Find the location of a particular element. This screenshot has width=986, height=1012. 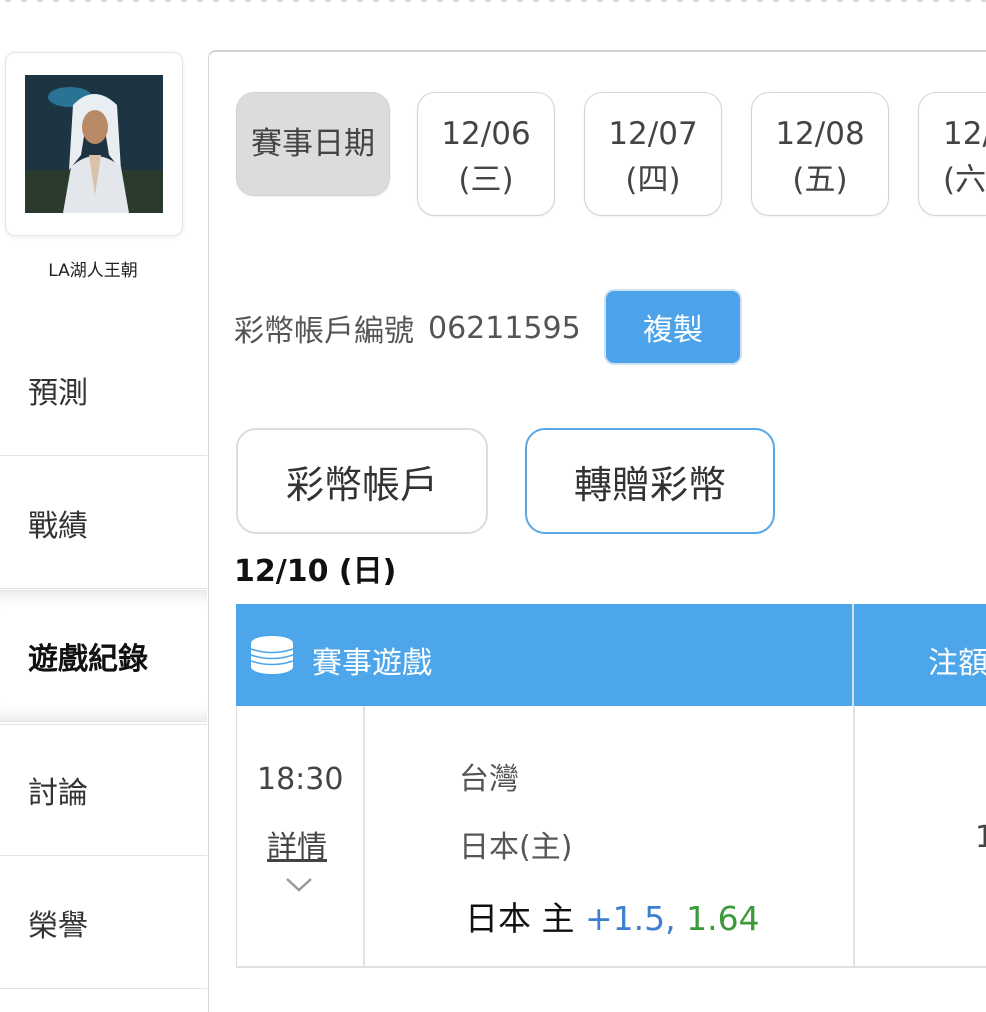

chevron-down-icon is located at coordinates (299, 887).